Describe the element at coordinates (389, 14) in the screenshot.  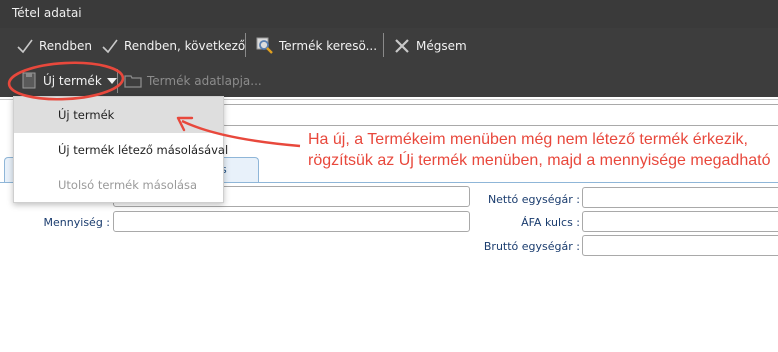
I see `title-bar: Tétel adatai` at that location.